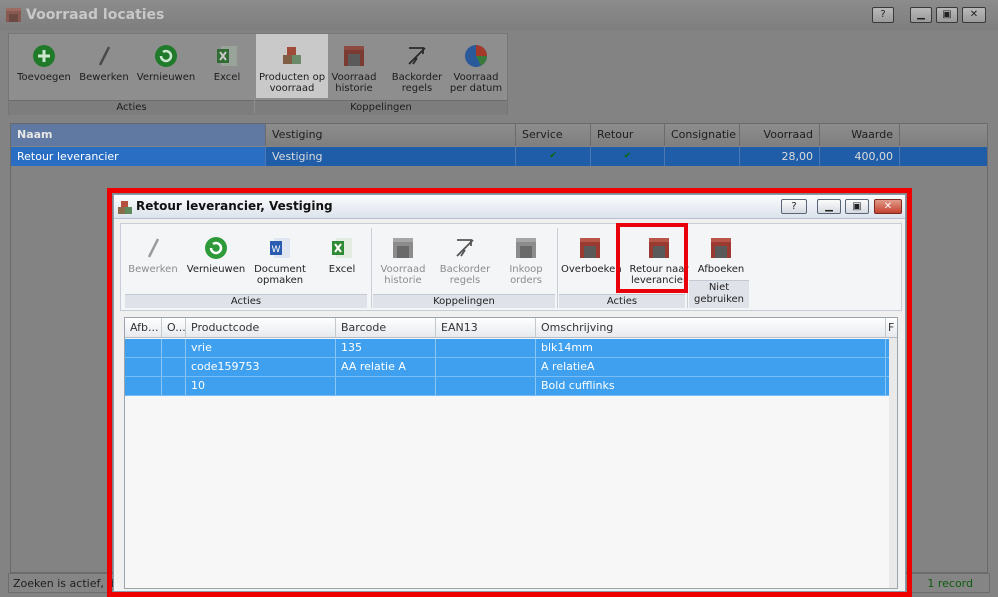 This screenshot has height=597, width=998. Describe the element at coordinates (719, 294) in the screenshot. I see `group-niet-gebruiken: Niet gebruiken` at that location.